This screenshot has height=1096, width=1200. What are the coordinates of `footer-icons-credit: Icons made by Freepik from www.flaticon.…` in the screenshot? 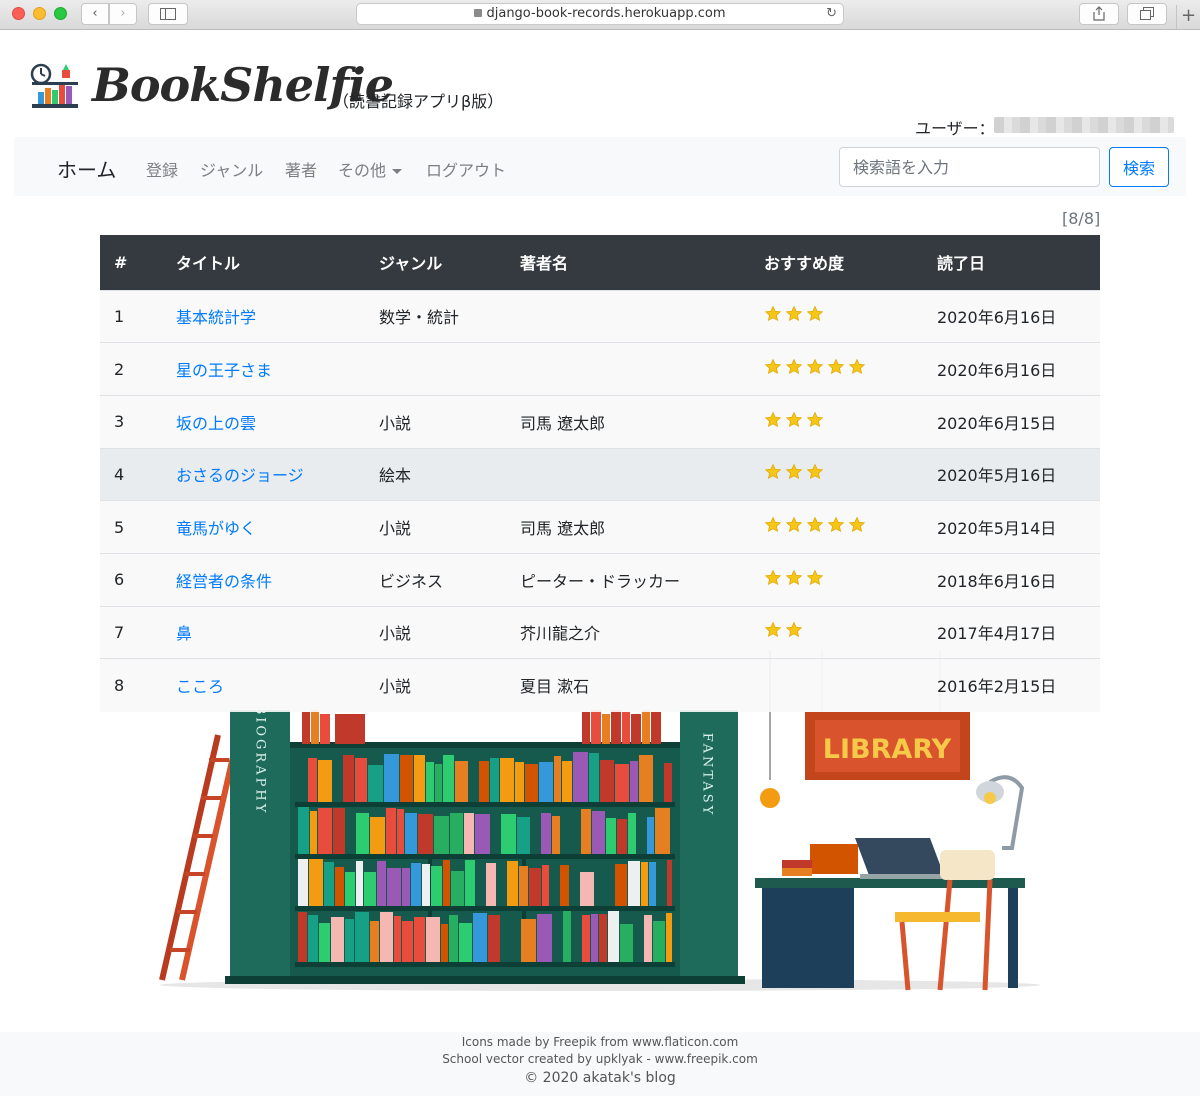 It's located at (600, 1042).